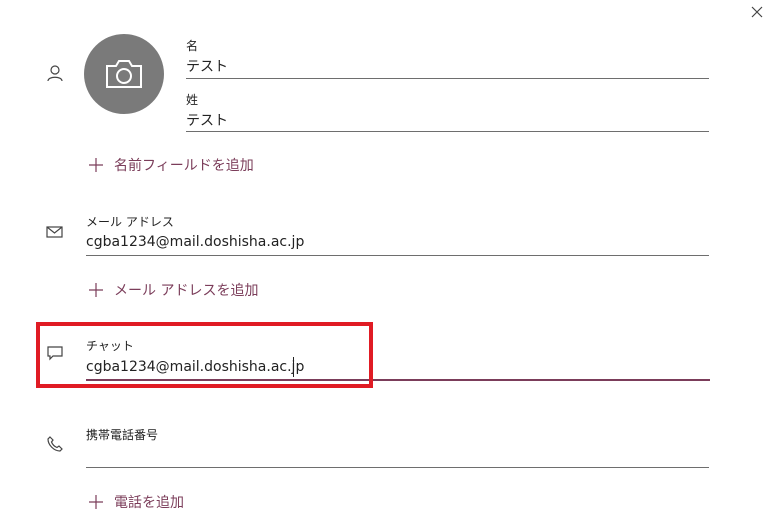  I want to click on add-photo-button, so click(124, 74).